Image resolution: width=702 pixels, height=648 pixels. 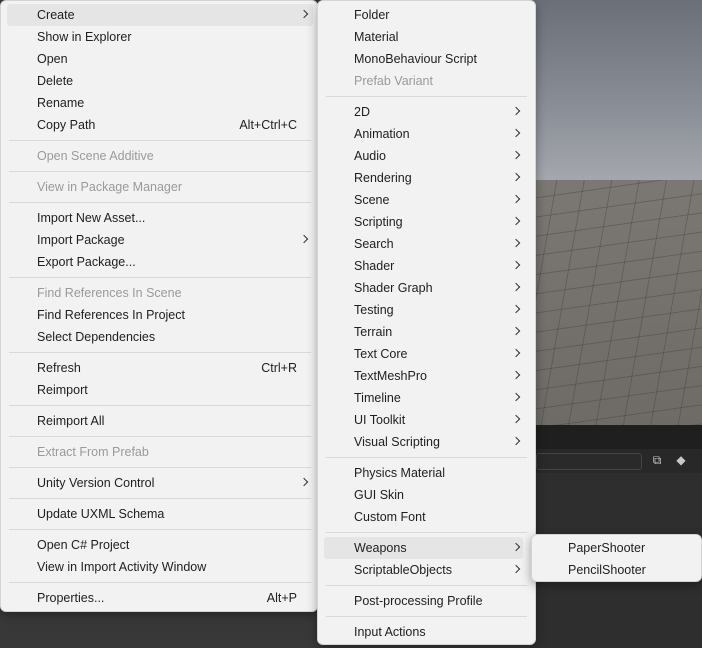 I want to click on menu-item-update-uxml-schema: Update UXML Schema, so click(x=160, y=514).